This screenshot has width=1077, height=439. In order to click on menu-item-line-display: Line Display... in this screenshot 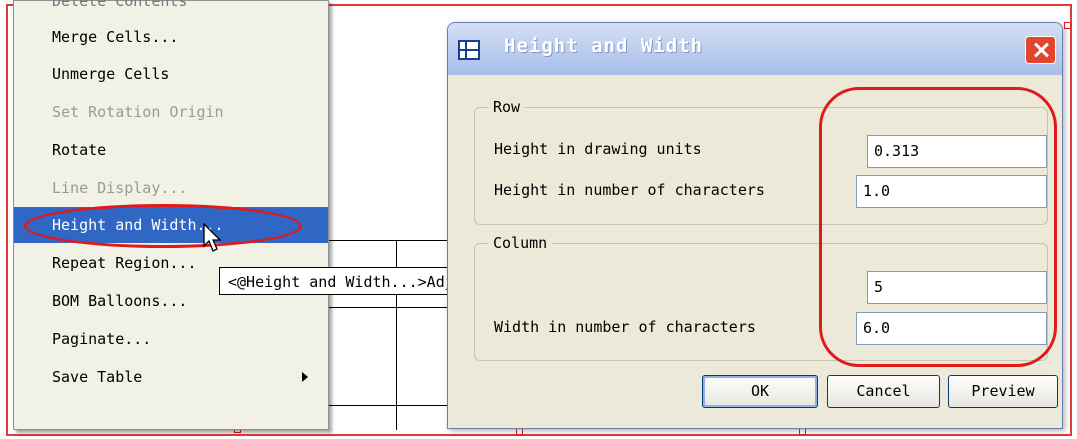, I will do `click(171, 188)`.